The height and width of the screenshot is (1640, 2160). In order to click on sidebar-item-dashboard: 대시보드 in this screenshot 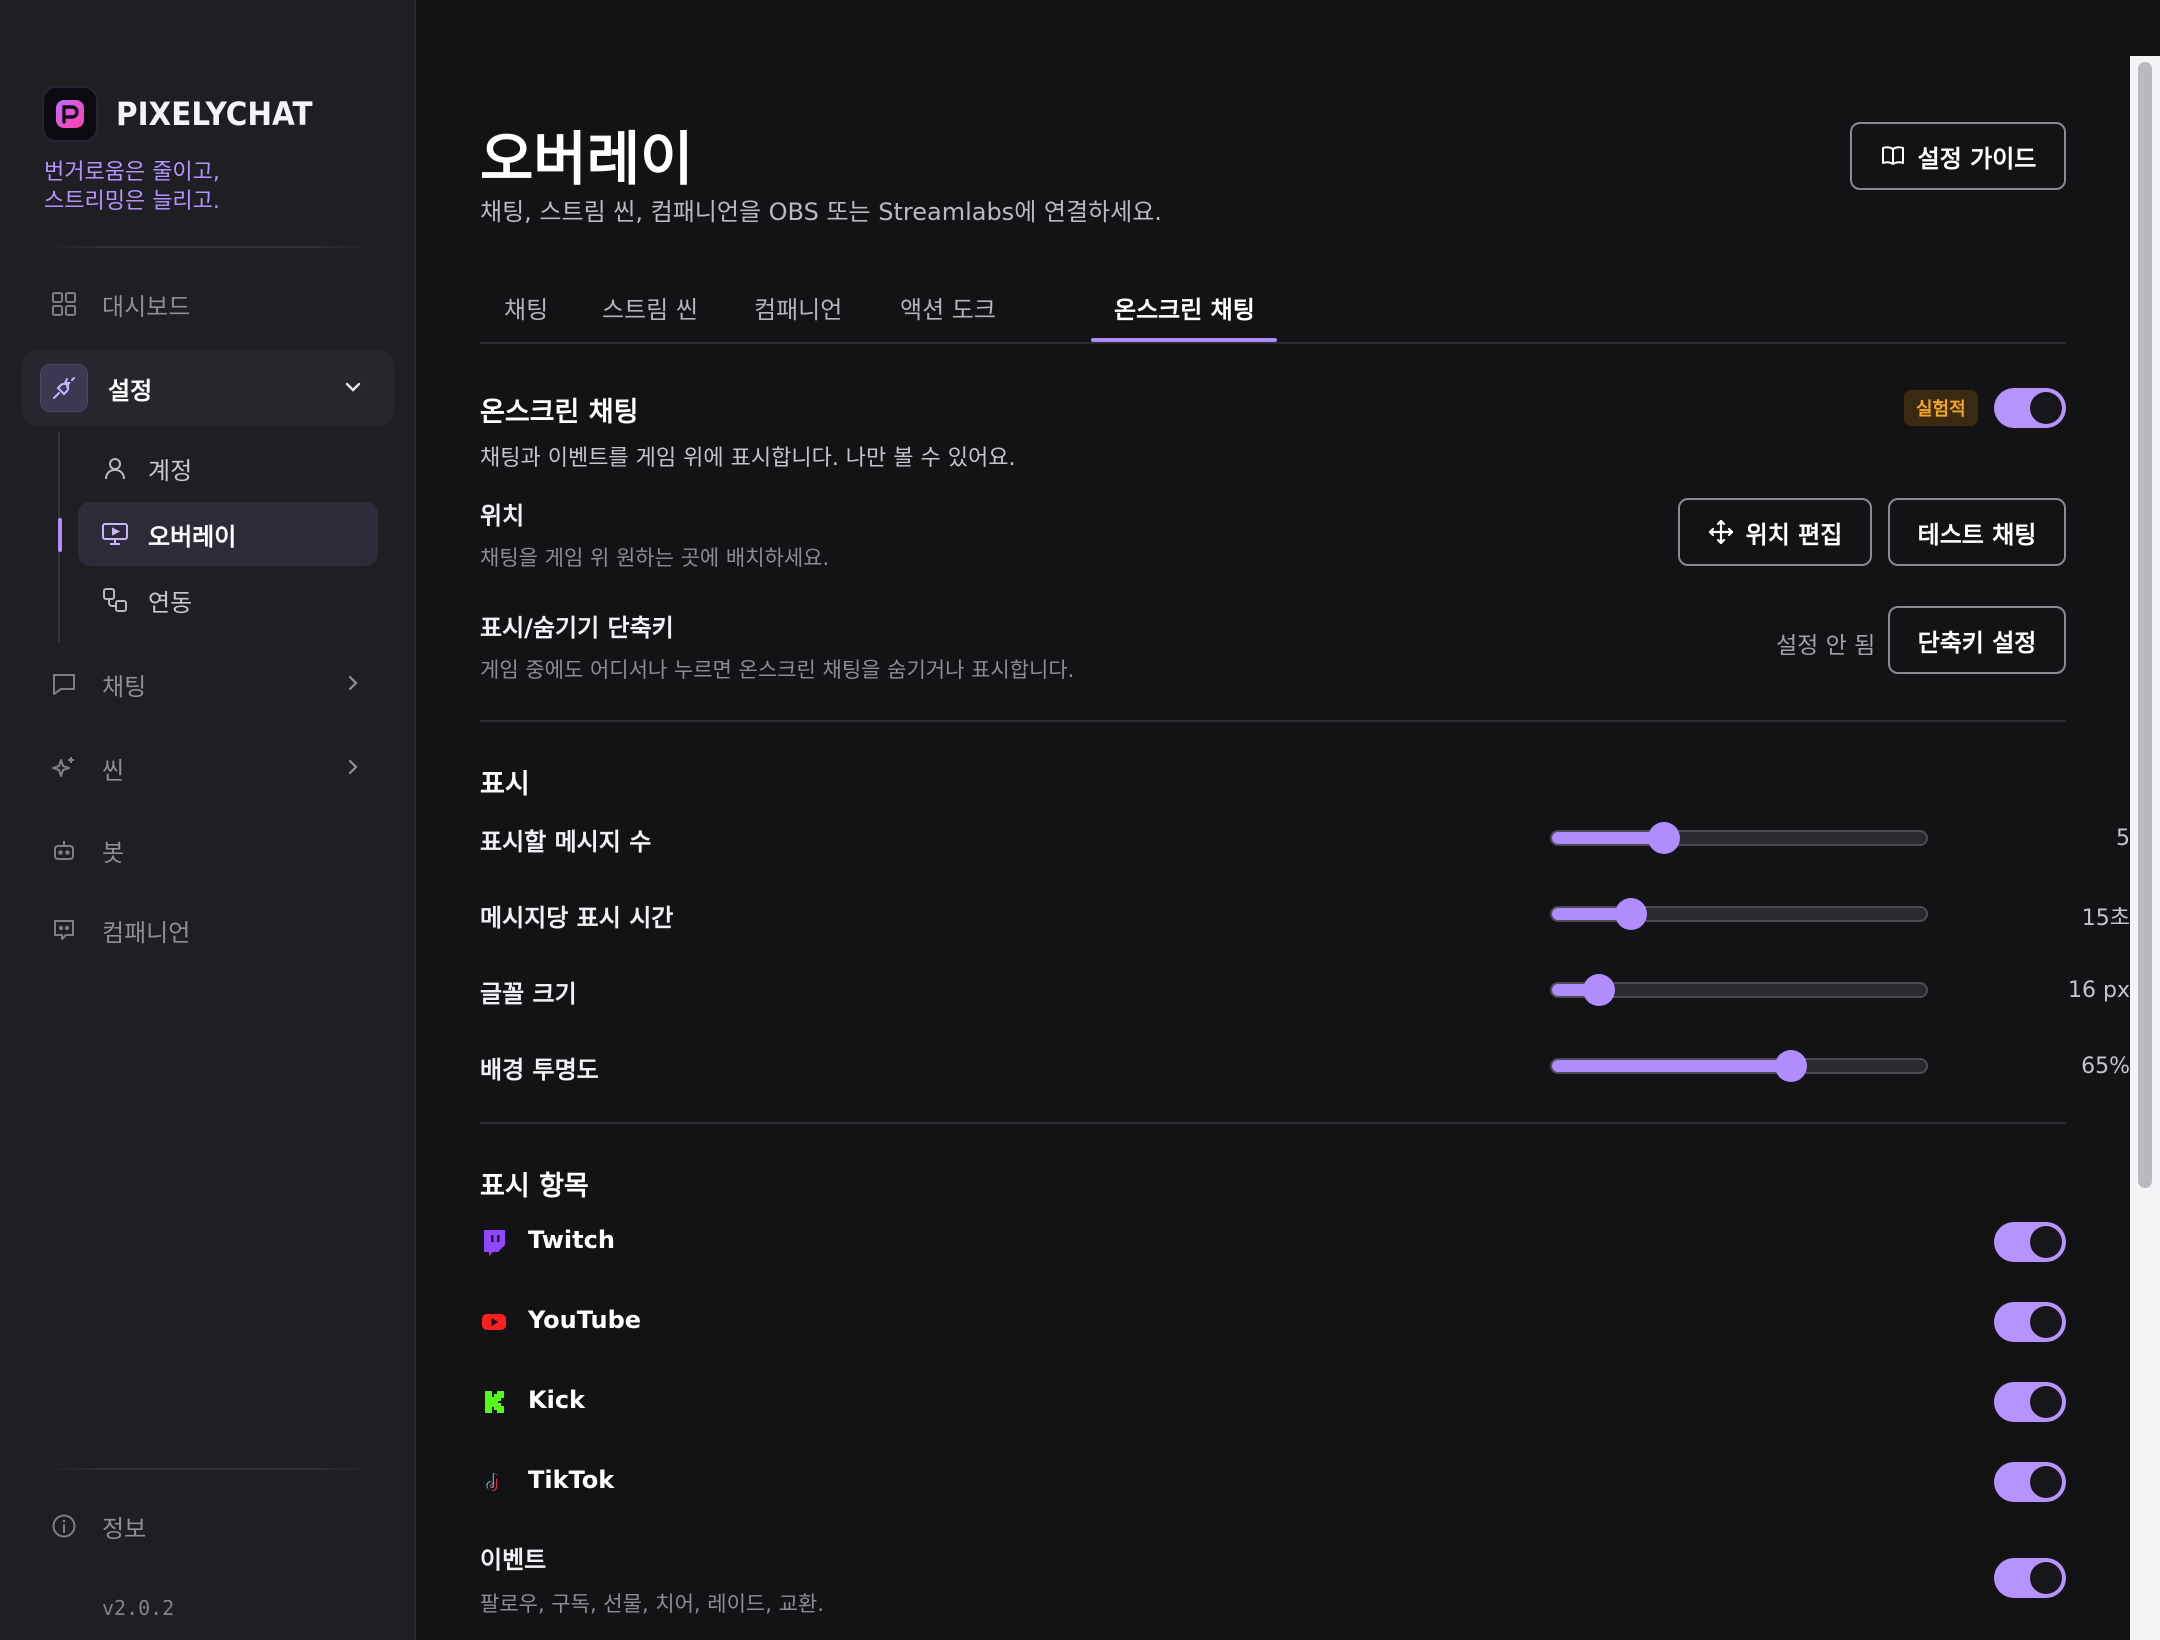, I will do `click(208, 304)`.